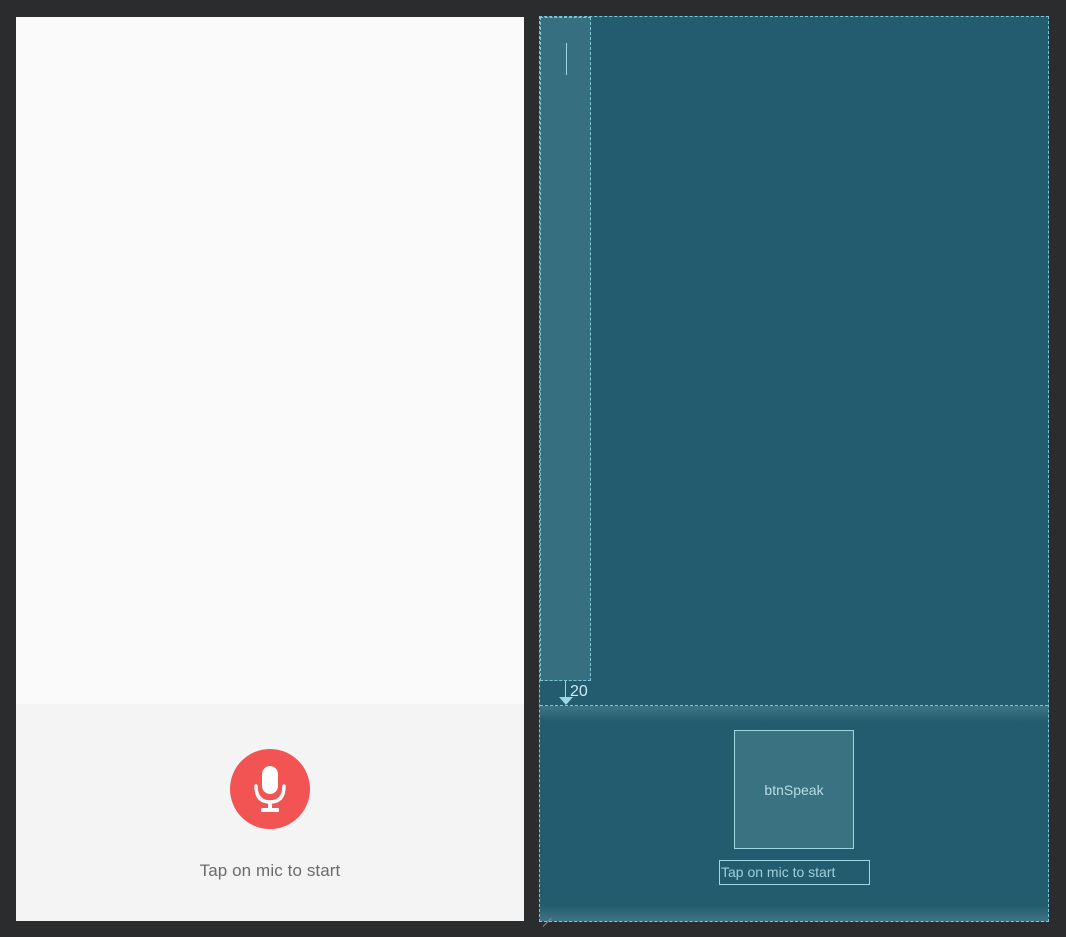 The image size is (1066, 937). What do you see at coordinates (565, 349) in the screenshot?
I see `blueprint-list-view` at bounding box center [565, 349].